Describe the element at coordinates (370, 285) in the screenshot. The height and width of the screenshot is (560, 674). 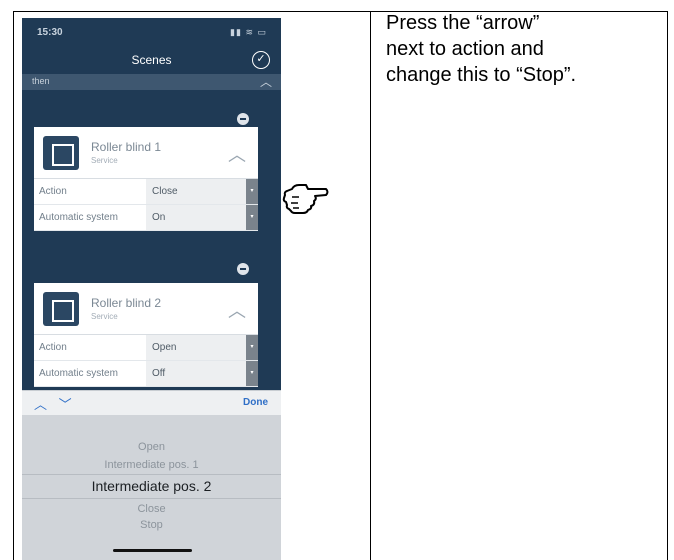
I see `column-divider` at that location.